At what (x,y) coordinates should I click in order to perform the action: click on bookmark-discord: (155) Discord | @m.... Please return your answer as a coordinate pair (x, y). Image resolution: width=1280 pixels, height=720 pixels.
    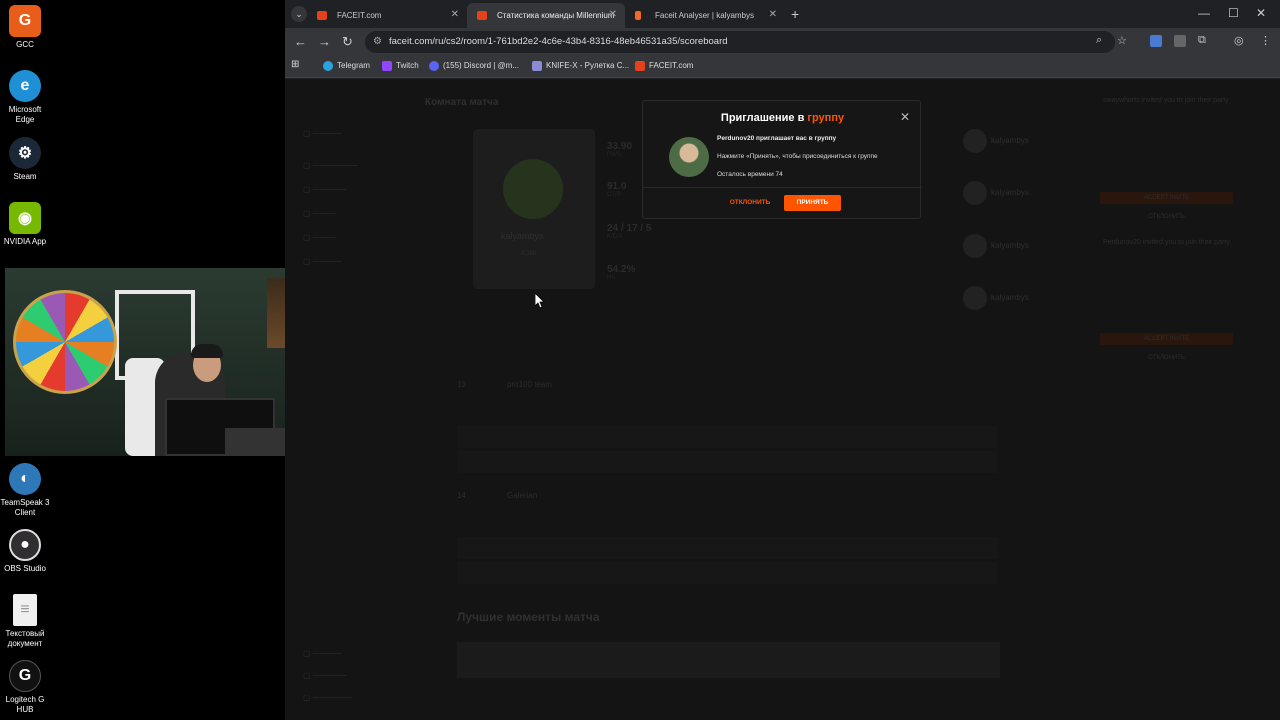
    Looking at the image, I should click on (474, 66).